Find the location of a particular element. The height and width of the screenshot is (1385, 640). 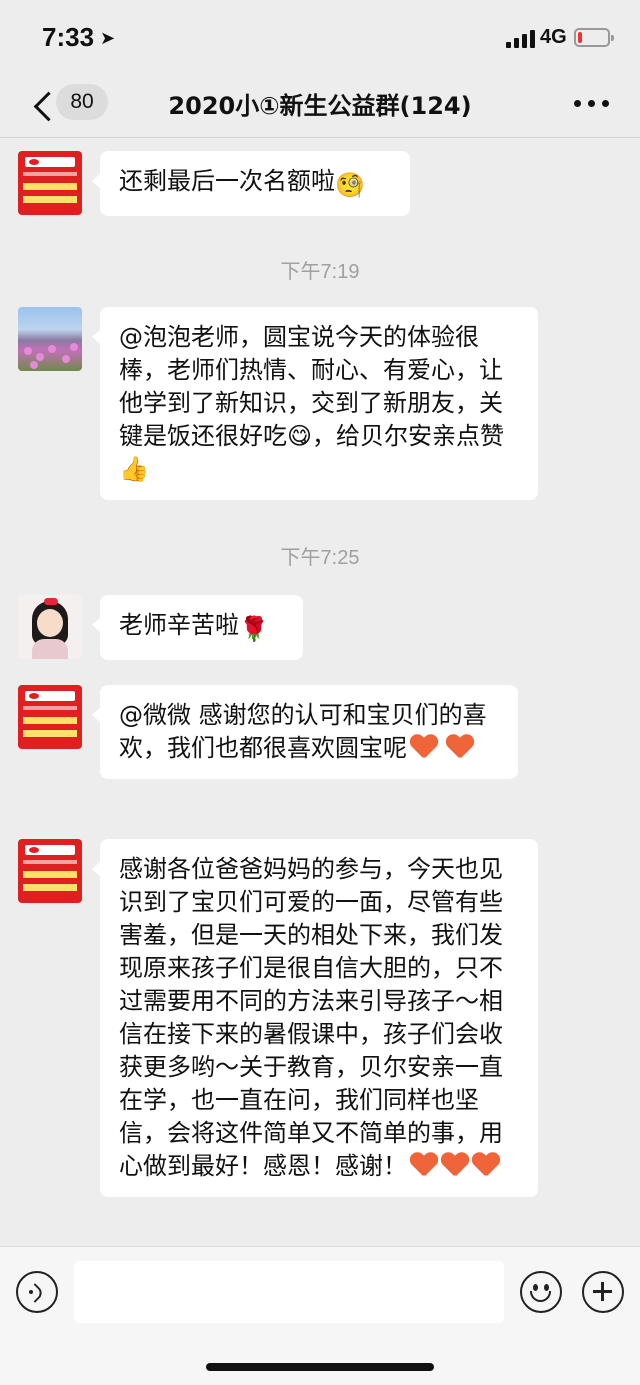

message-bubble: 还剩最后一次名额啦🧐 is located at coordinates (251, 183).